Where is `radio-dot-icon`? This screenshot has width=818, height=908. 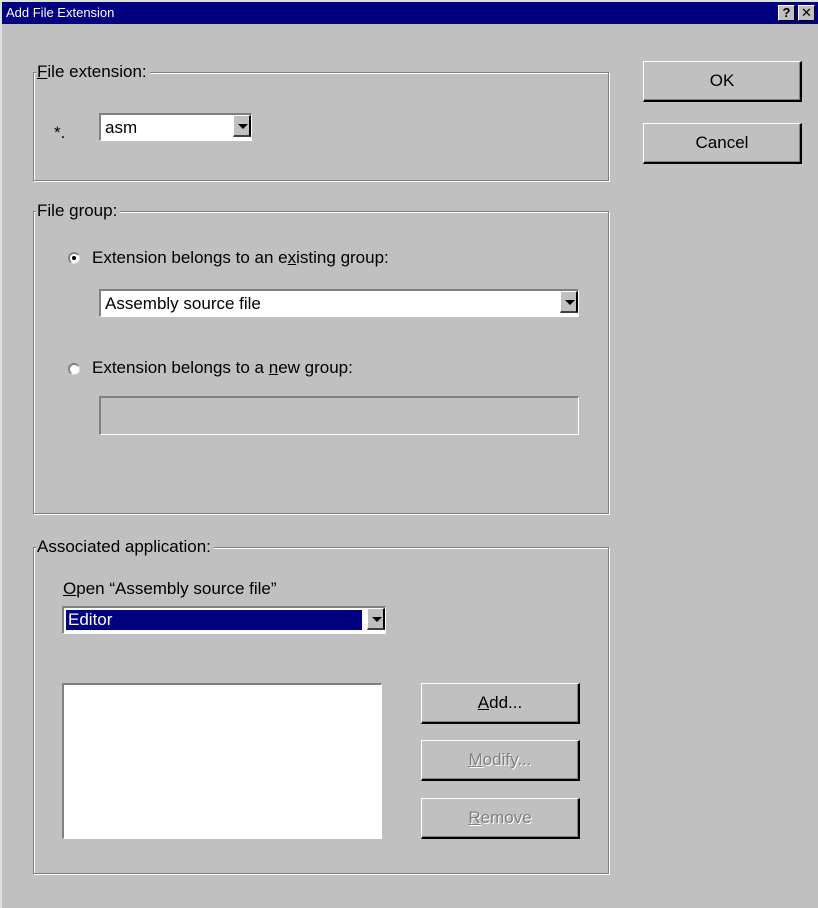
radio-dot-icon is located at coordinates (74, 258).